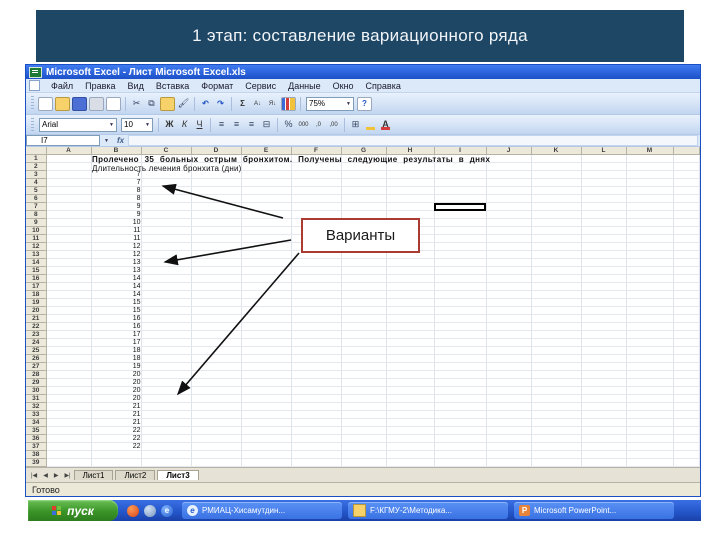 The height and width of the screenshot is (540, 720). What do you see at coordinates (604, 206) in the screenshot?
I see `cell-L7` at bounding box center [604, 206].